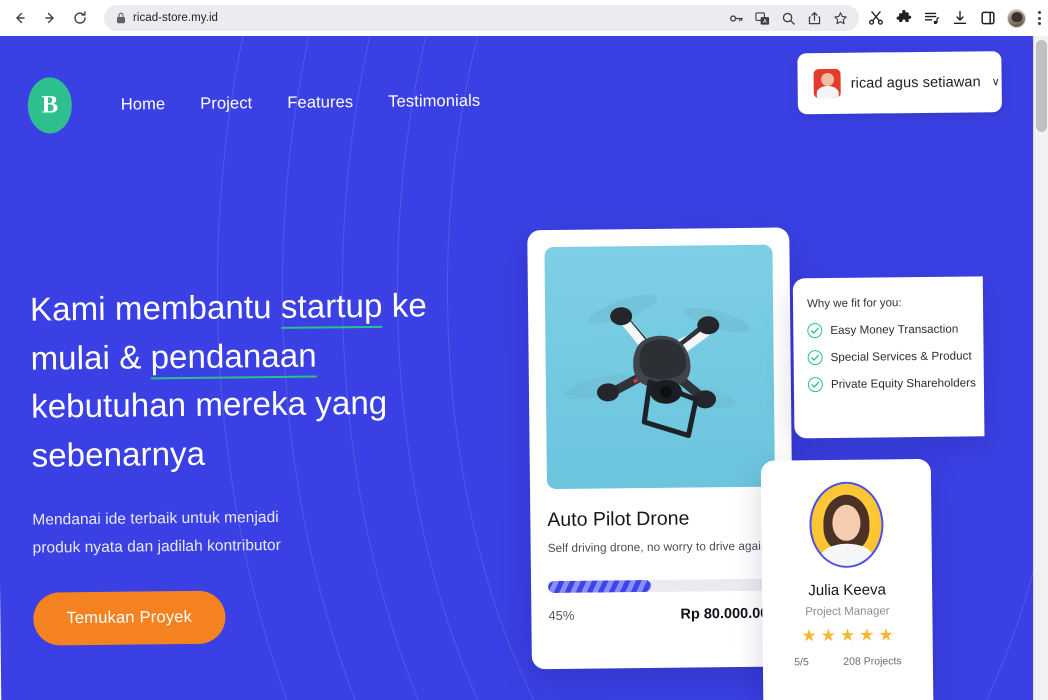  Describe the element at coordinates (156, 546) in the screenshot. I see `hero-subtitle-line2: produk nyata dan jadilah kontributor` at that location.